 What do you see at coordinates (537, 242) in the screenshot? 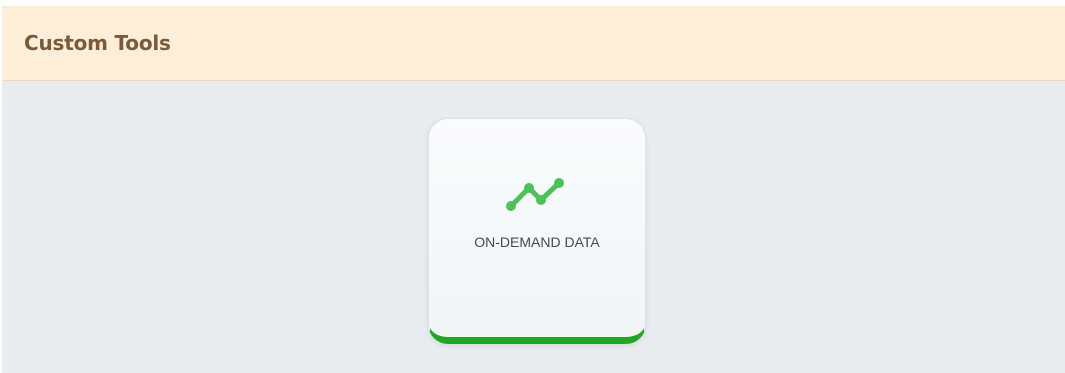
I see `tile-label: ON-DEMAND DATA` at bounding box center [537, 242].